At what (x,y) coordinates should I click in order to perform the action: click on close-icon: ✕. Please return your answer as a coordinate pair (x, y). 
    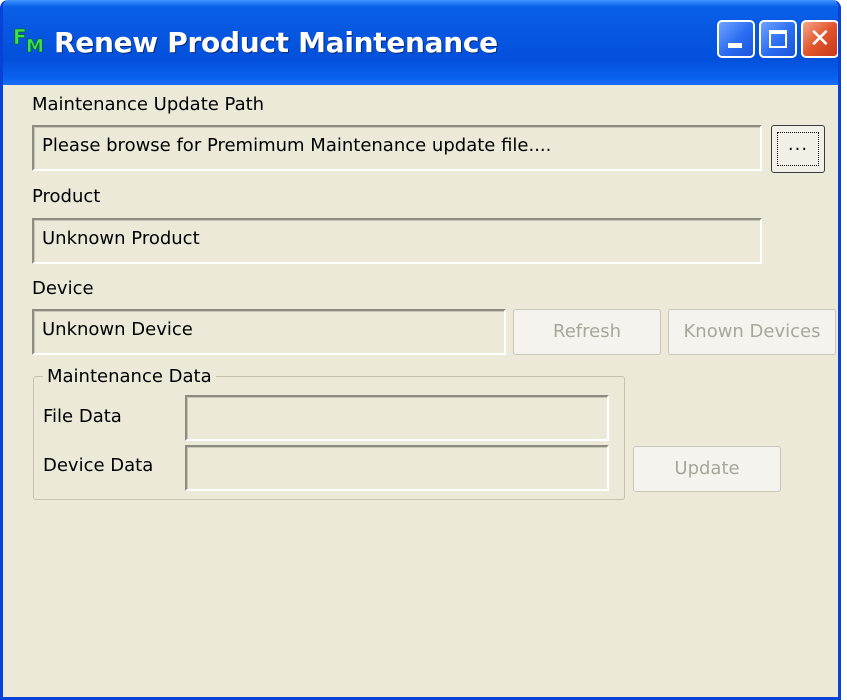
    Looking at the image, I should click on (820, 39).